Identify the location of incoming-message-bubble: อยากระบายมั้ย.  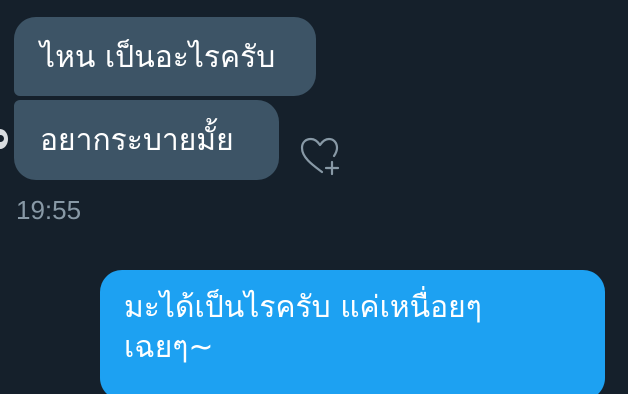
(146, 140).